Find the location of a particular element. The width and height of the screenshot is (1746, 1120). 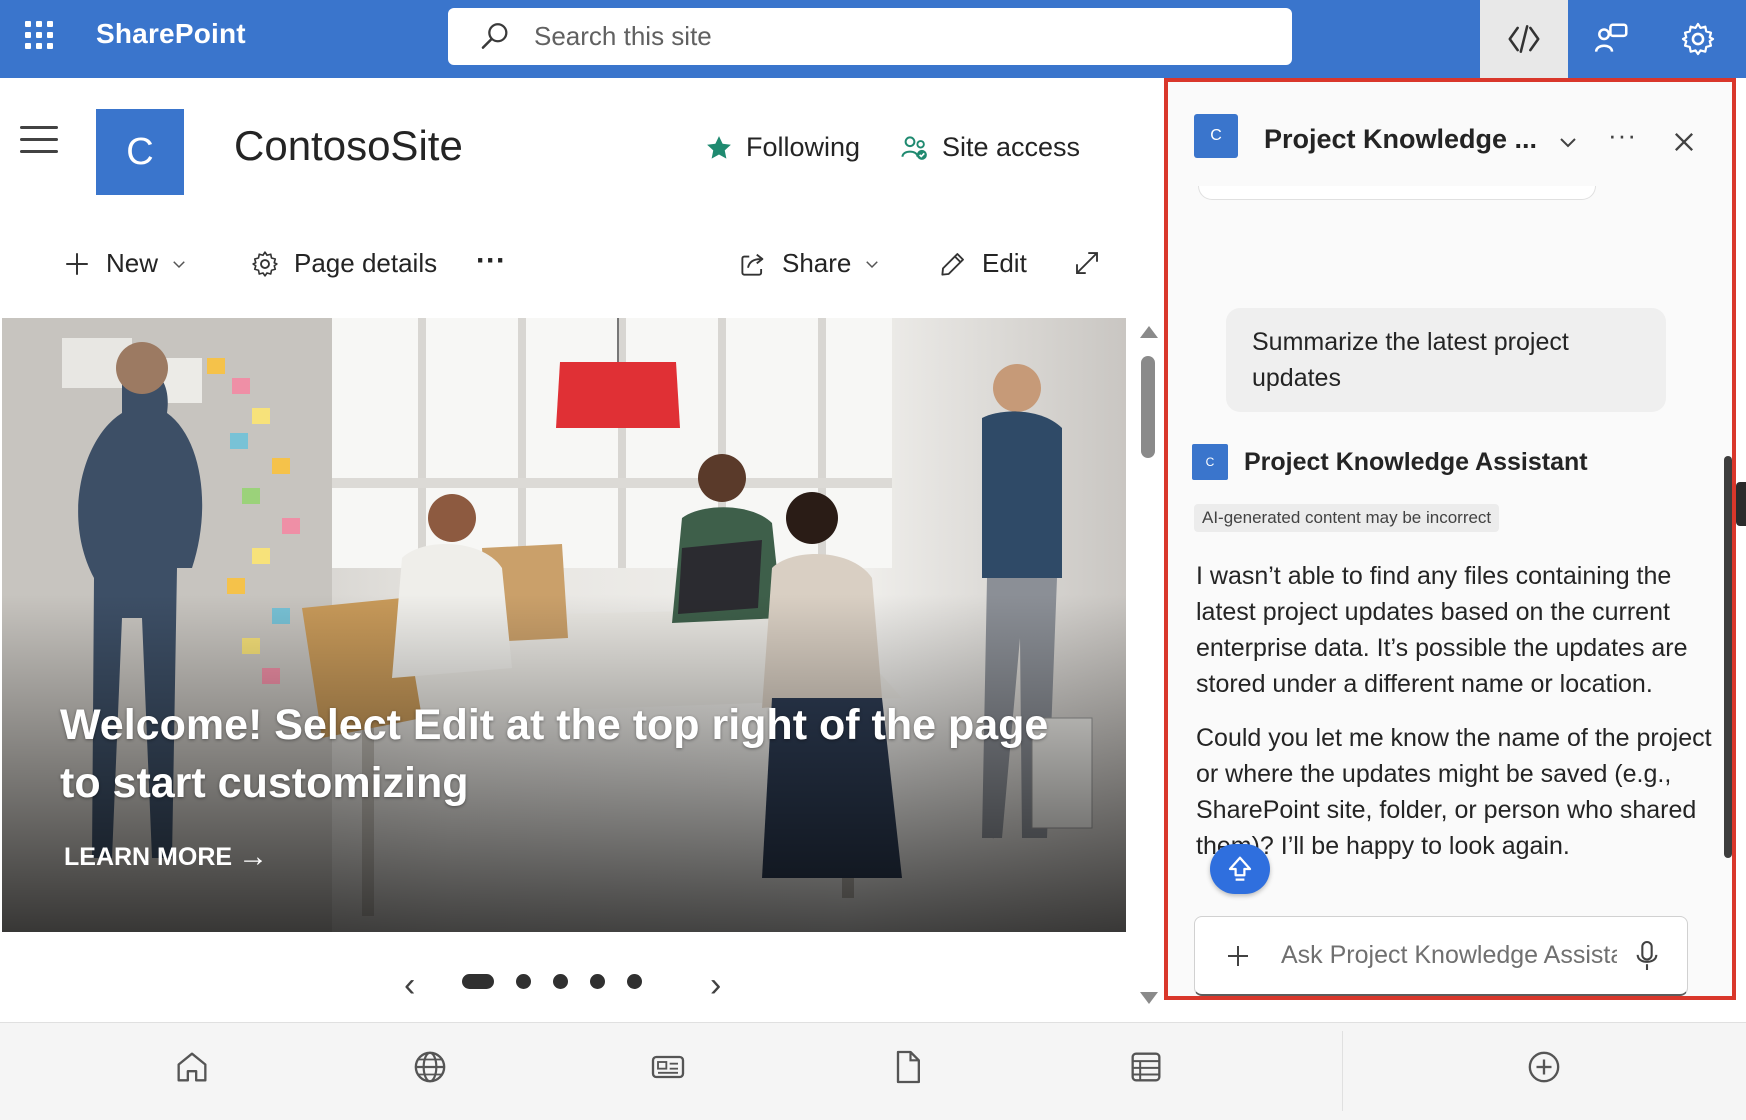

carousel-next-button: › is located at coordinates (715, 985).